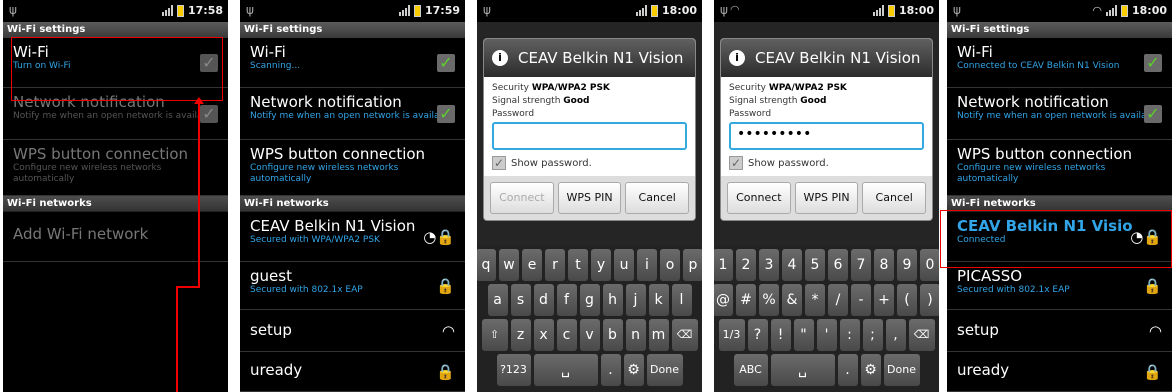 The height and width of the screenshot is (392, 1172). I want to click on key: h, so click(612, 300).